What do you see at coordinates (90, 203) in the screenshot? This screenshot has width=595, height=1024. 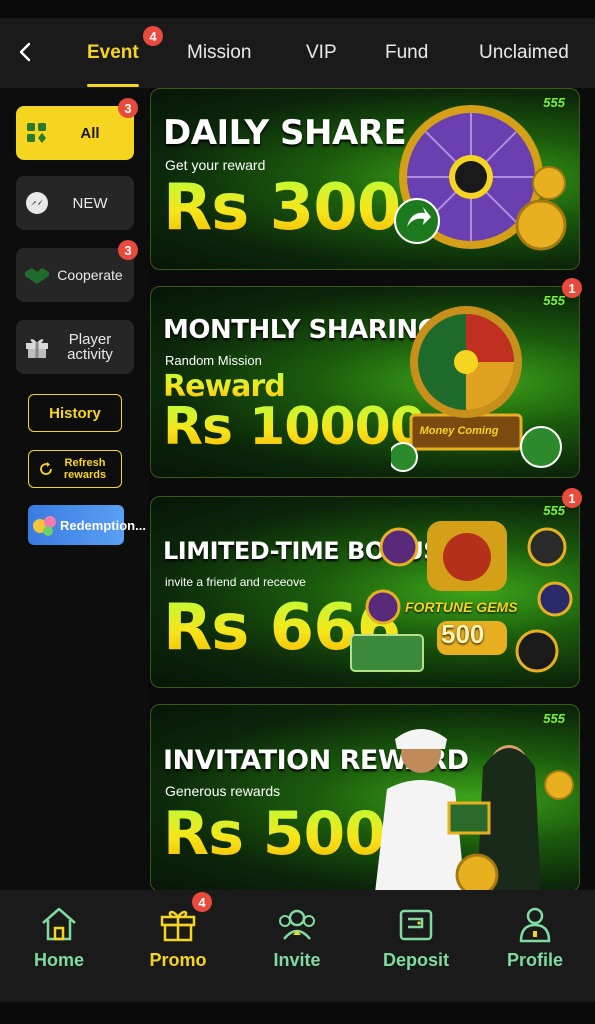 I see `sidebar-item-label: NEW` at bounding box center [90, 203].